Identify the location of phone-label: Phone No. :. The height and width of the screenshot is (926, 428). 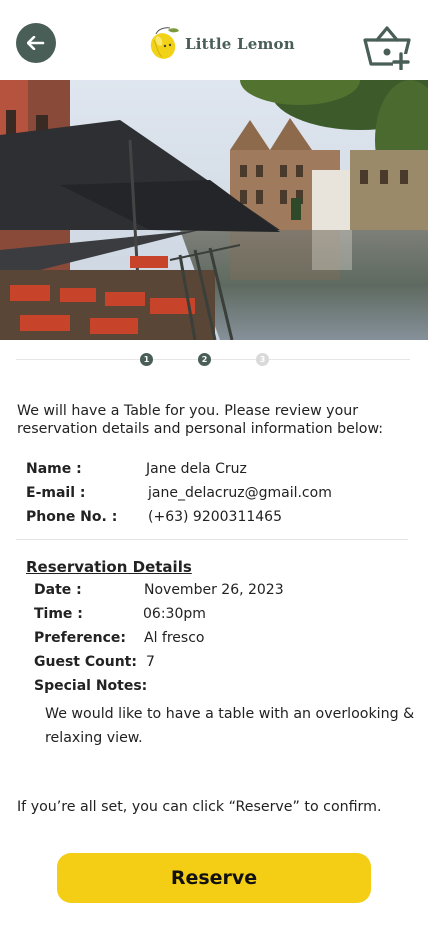
(72, 517).